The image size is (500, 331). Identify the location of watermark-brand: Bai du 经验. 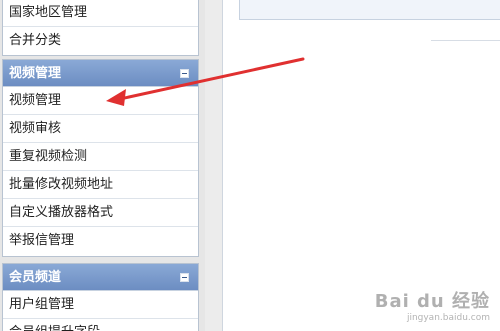
(432, 301).